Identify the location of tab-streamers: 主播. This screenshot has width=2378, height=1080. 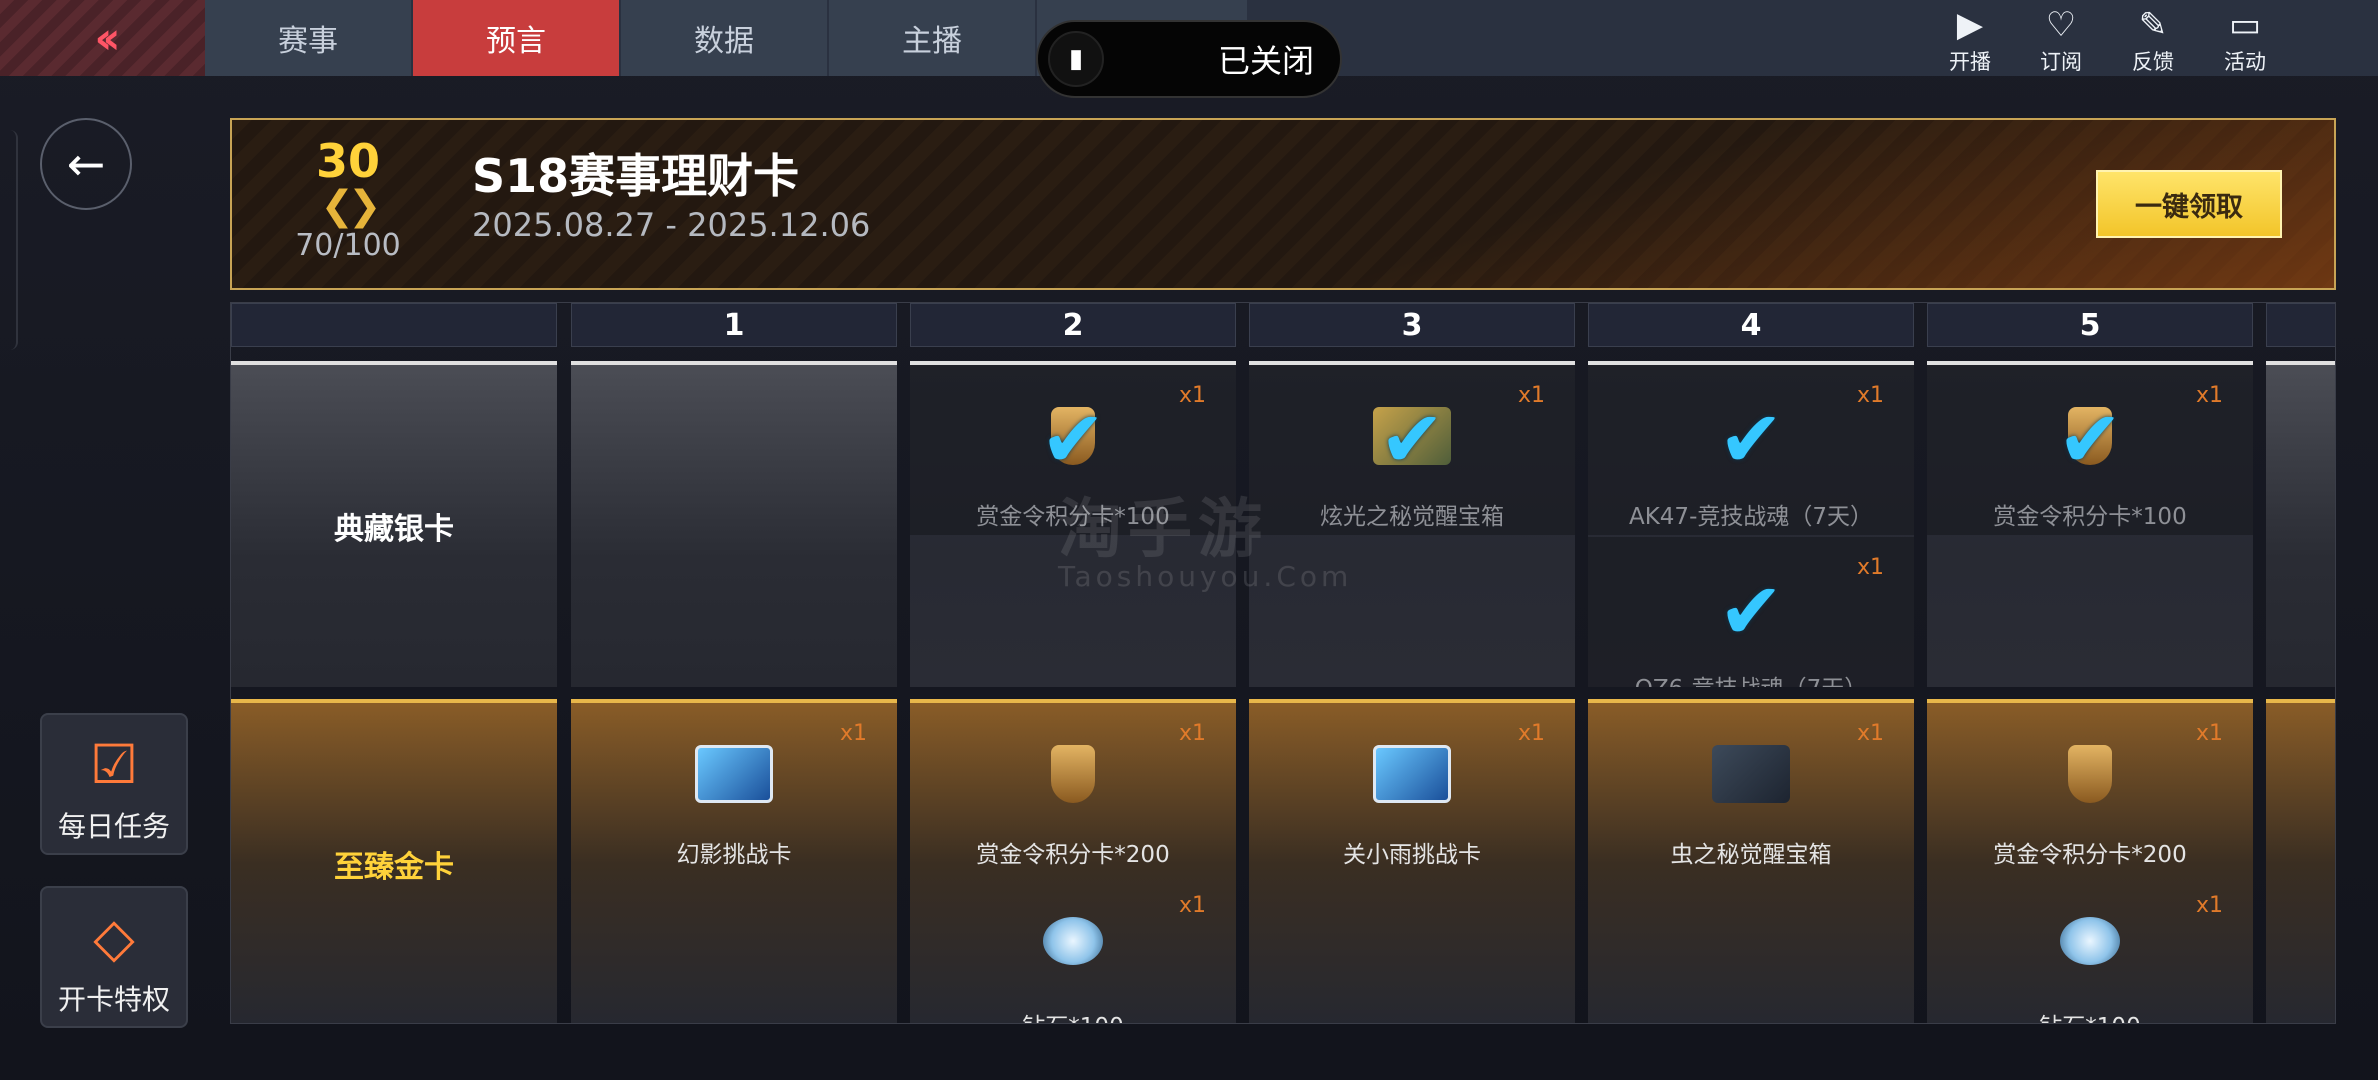
(932, 38).